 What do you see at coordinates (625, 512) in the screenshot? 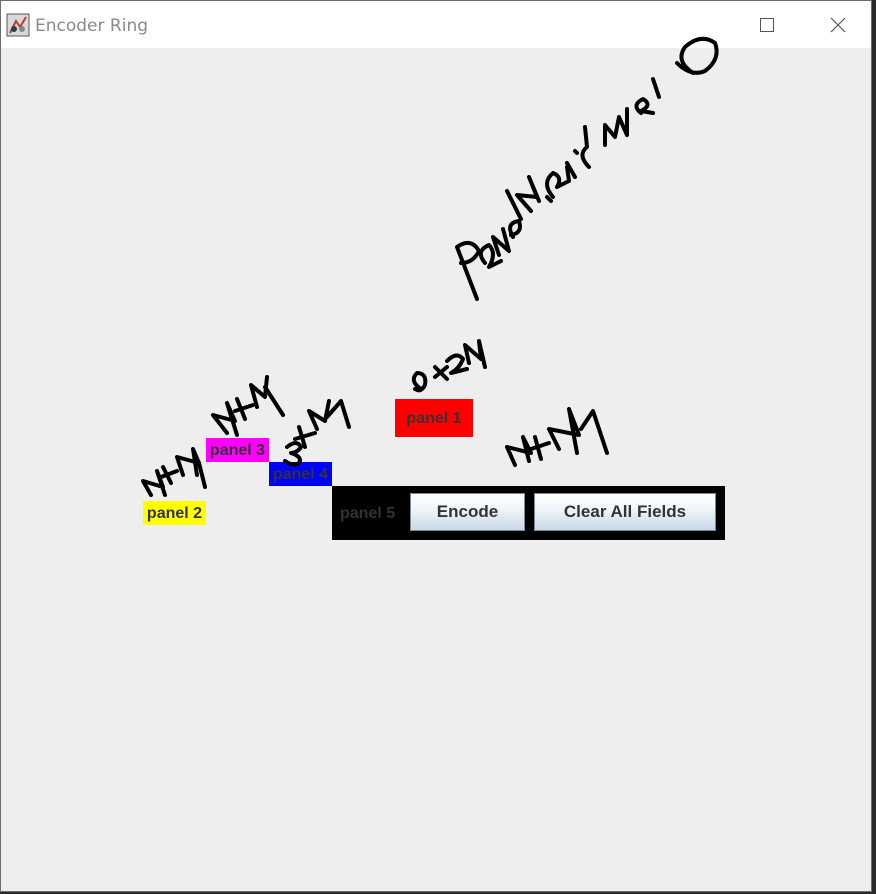
I see `clear-all-fields-button: Clear All Fields` at bounding box center [625, 512].